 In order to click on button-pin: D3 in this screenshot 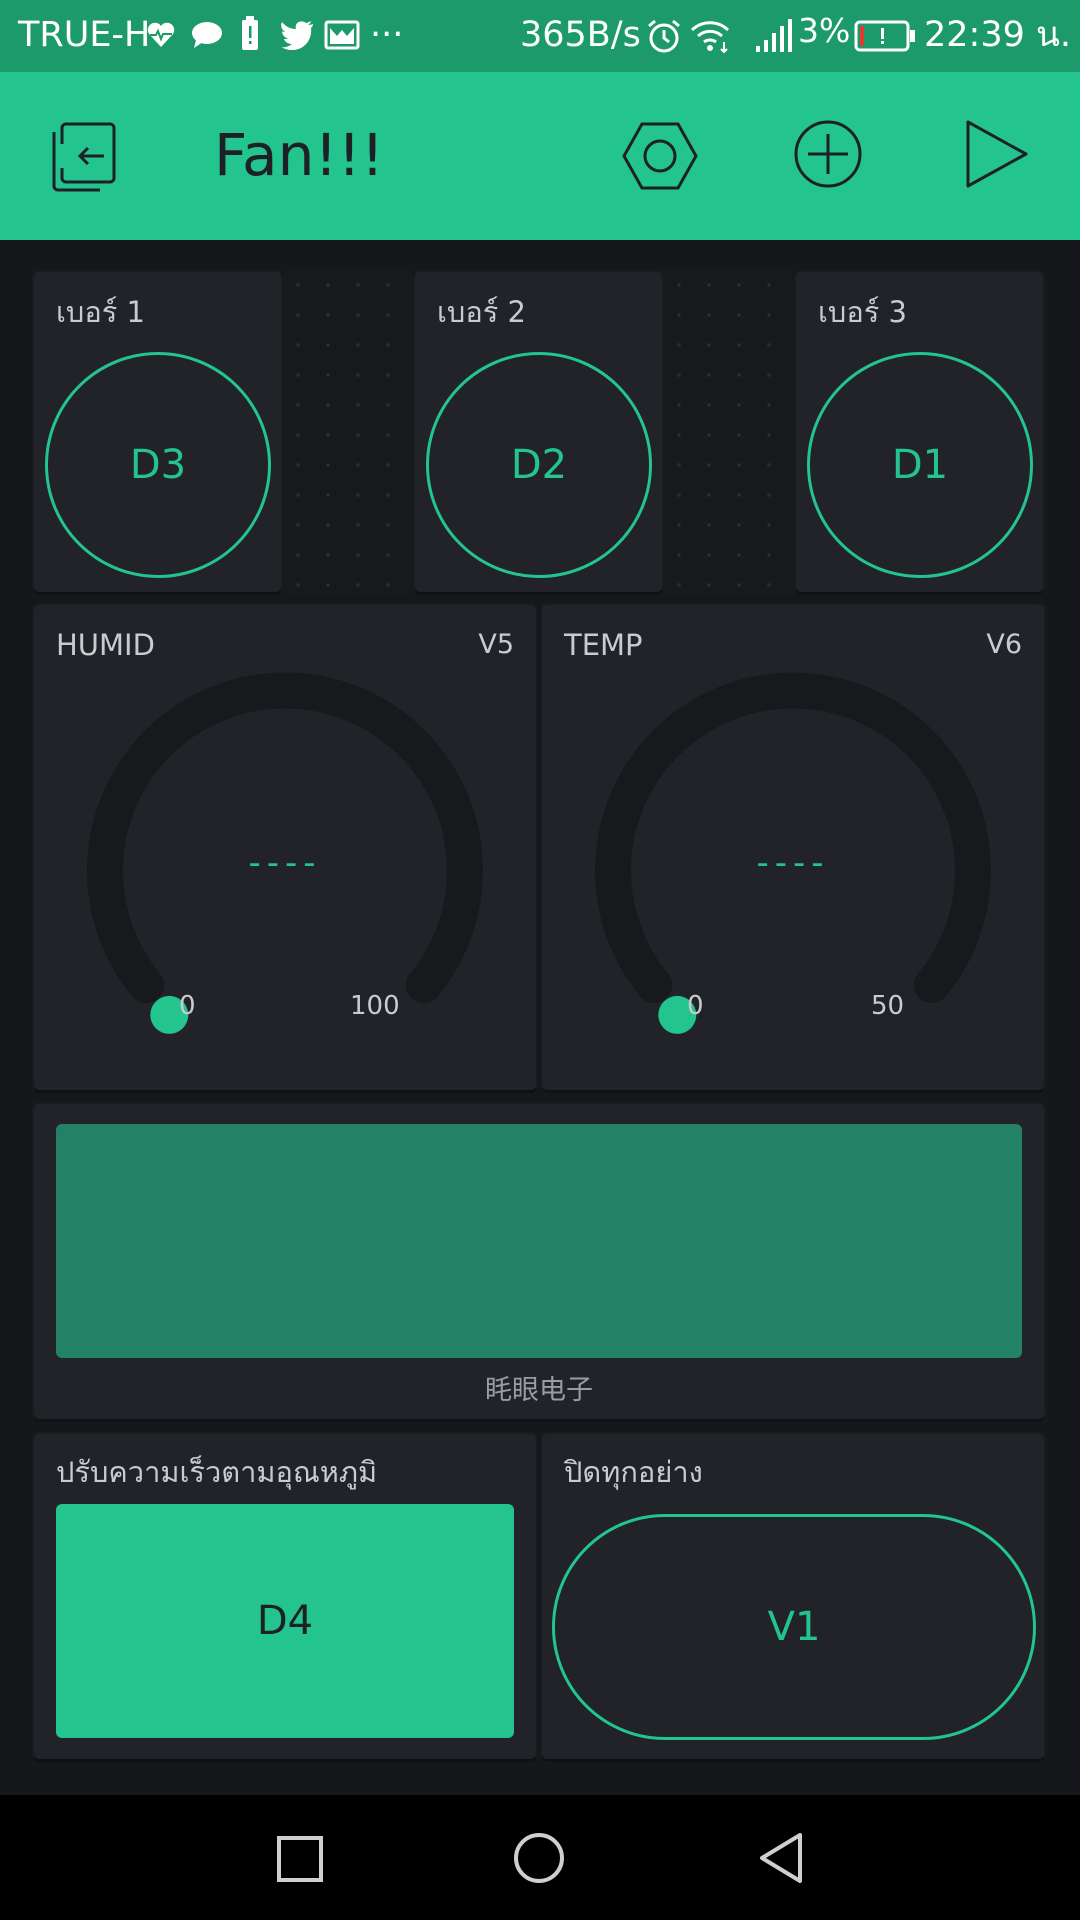, I will do `click(158, 465)`.